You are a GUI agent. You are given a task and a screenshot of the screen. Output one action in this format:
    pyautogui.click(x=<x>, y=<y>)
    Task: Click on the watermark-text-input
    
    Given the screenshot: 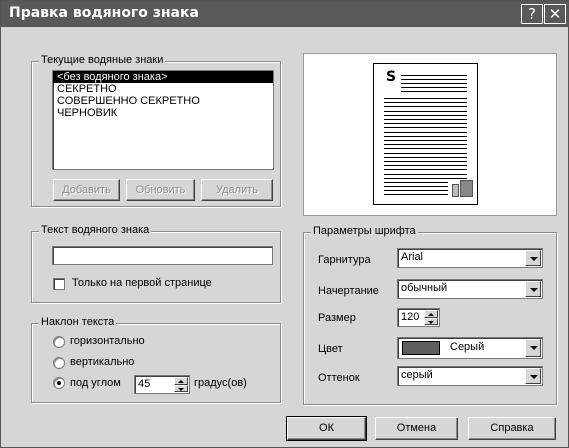 What is the action you would take?
    pyautogui.click(x=162, y=255)
    